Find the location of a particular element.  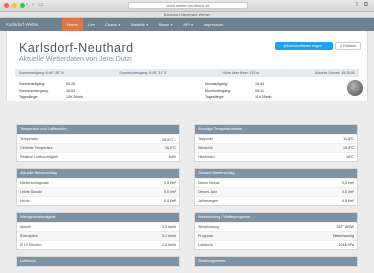

panel-title: Gesamt Niederschlag is located at coordinates (276, 173).